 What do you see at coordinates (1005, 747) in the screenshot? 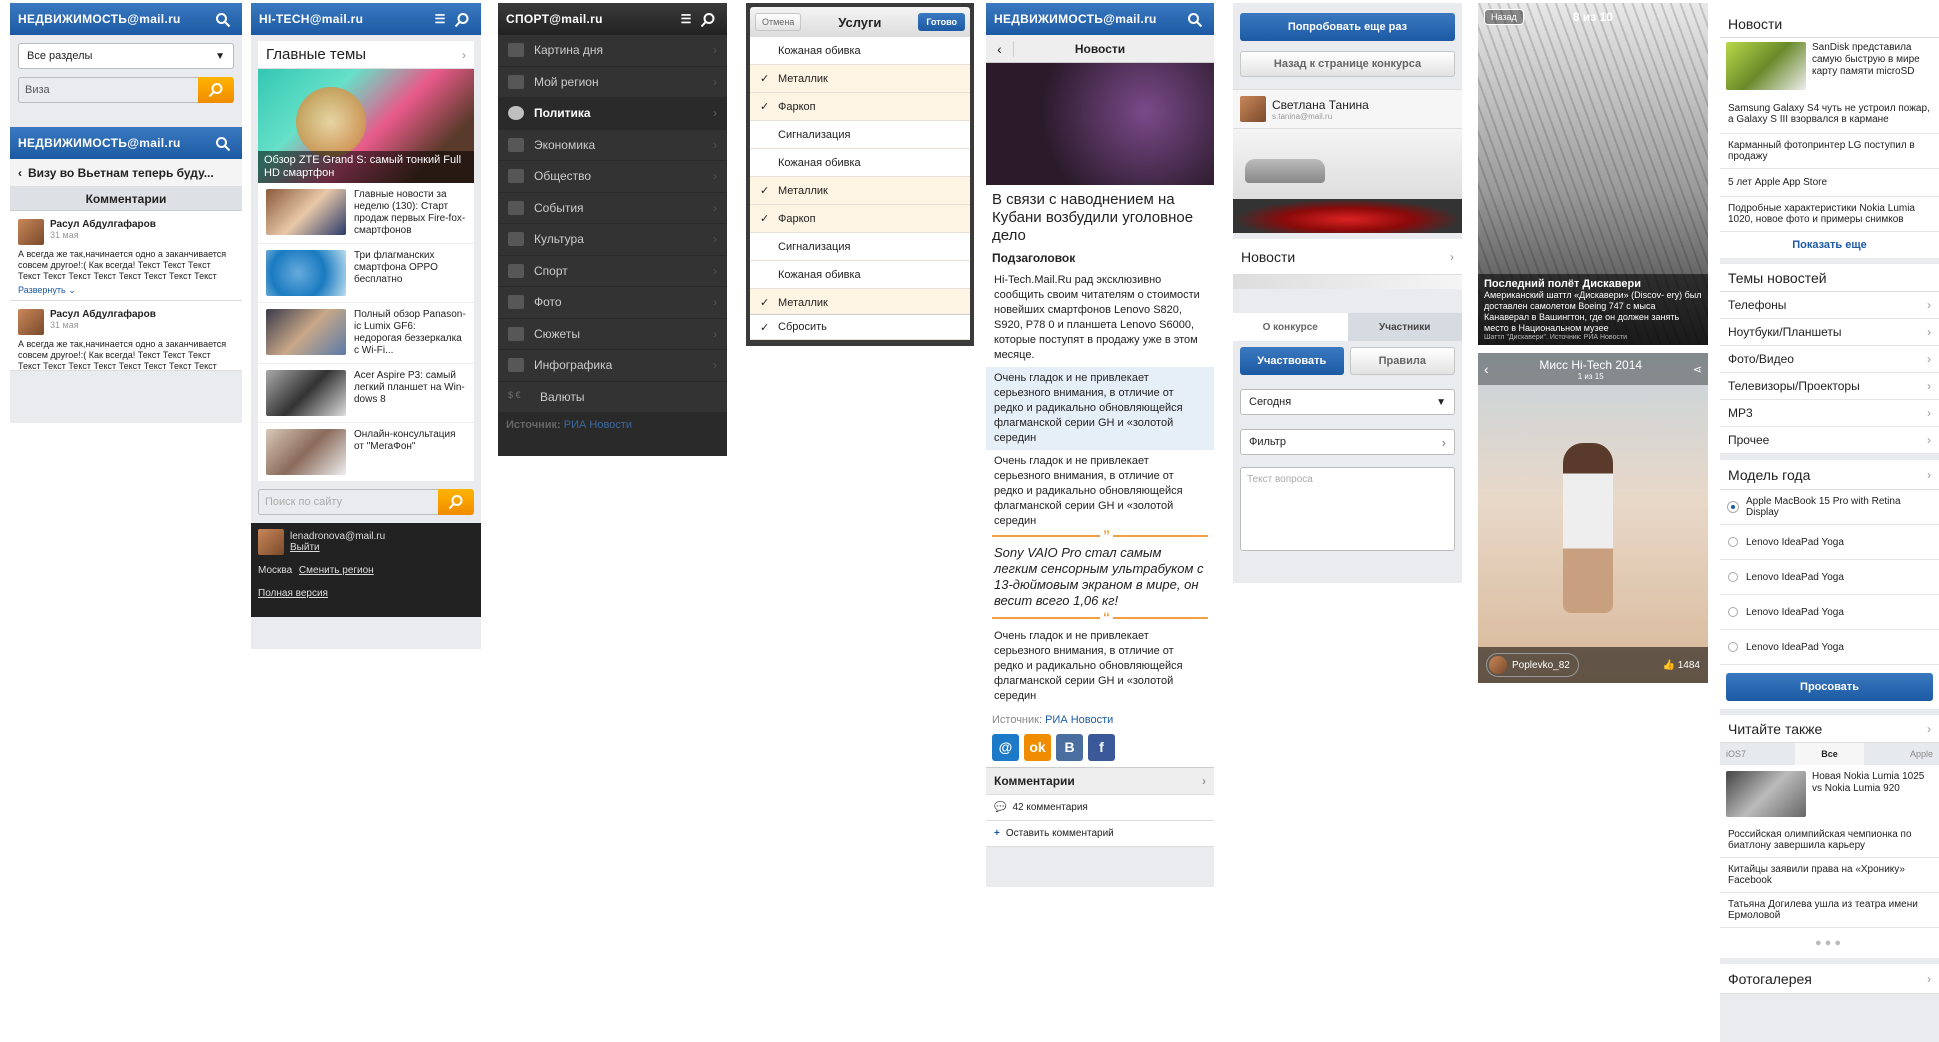
I see `mailru-share-icon: @` at bounding box center [1005, 747].